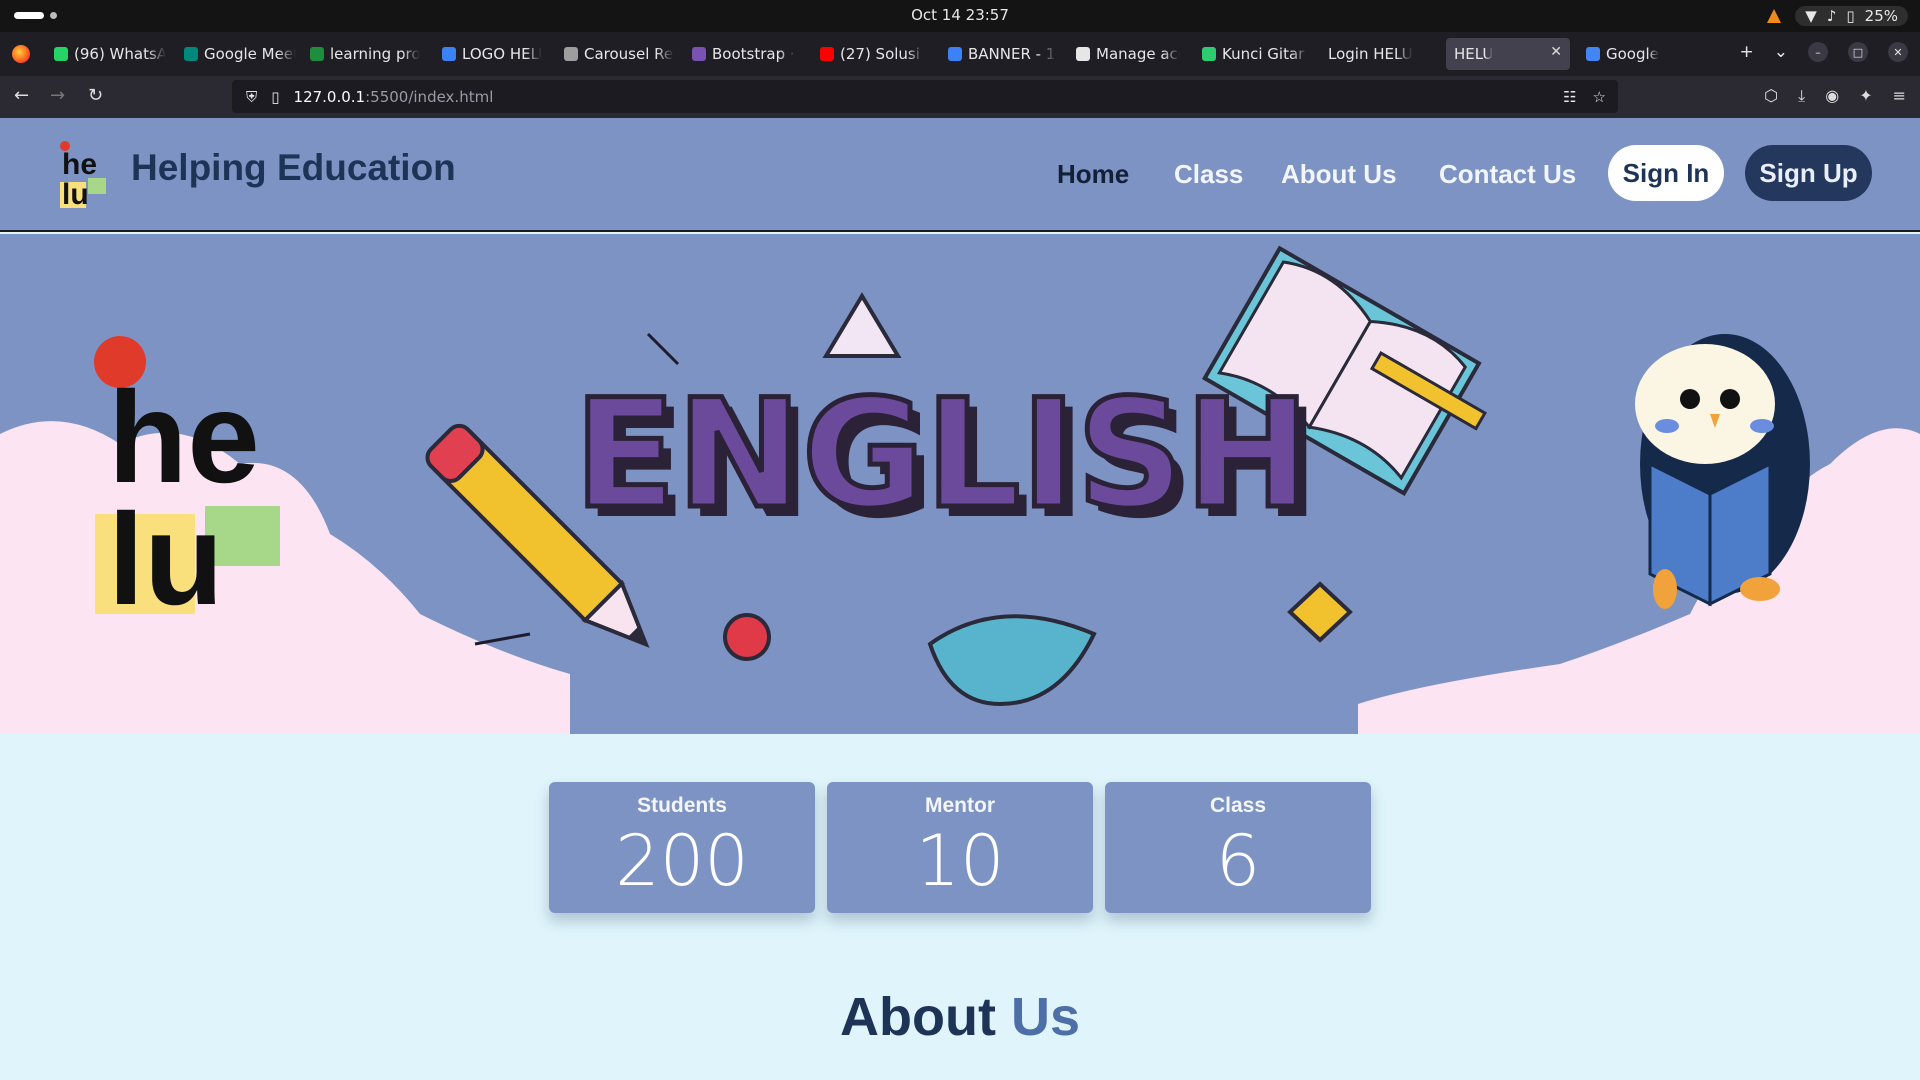 The width and height of the screenshot is (1920, 1080). What do you see at coordinates (1012, 660) in the screenshot?
I see `leaf-shape` at bounding box center [1012, 660].